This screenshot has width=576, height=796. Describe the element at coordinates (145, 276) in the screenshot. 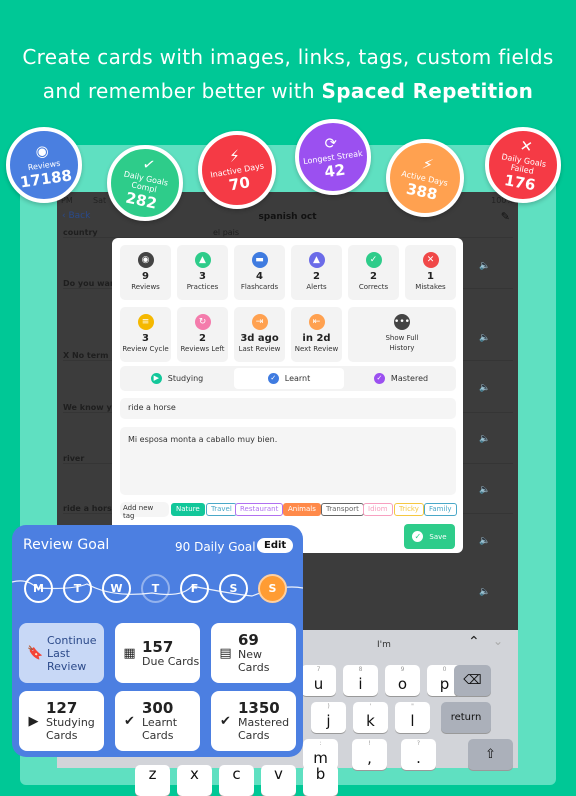

I see `stat-value: 9` at that location.